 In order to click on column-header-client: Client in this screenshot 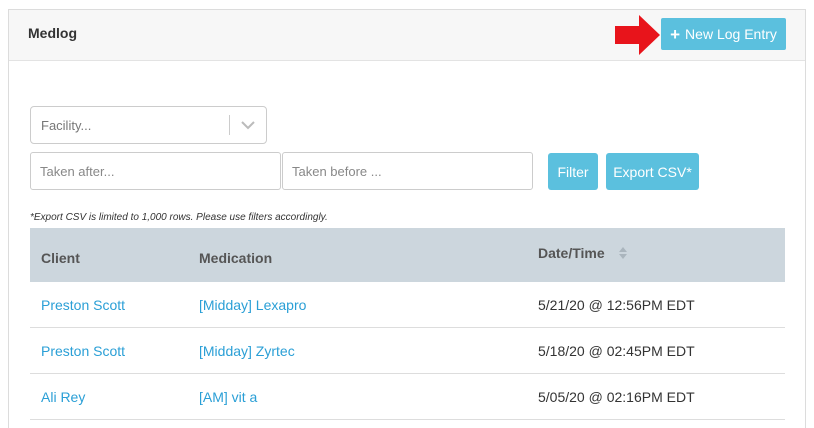, I will do `click(60, 258)`.